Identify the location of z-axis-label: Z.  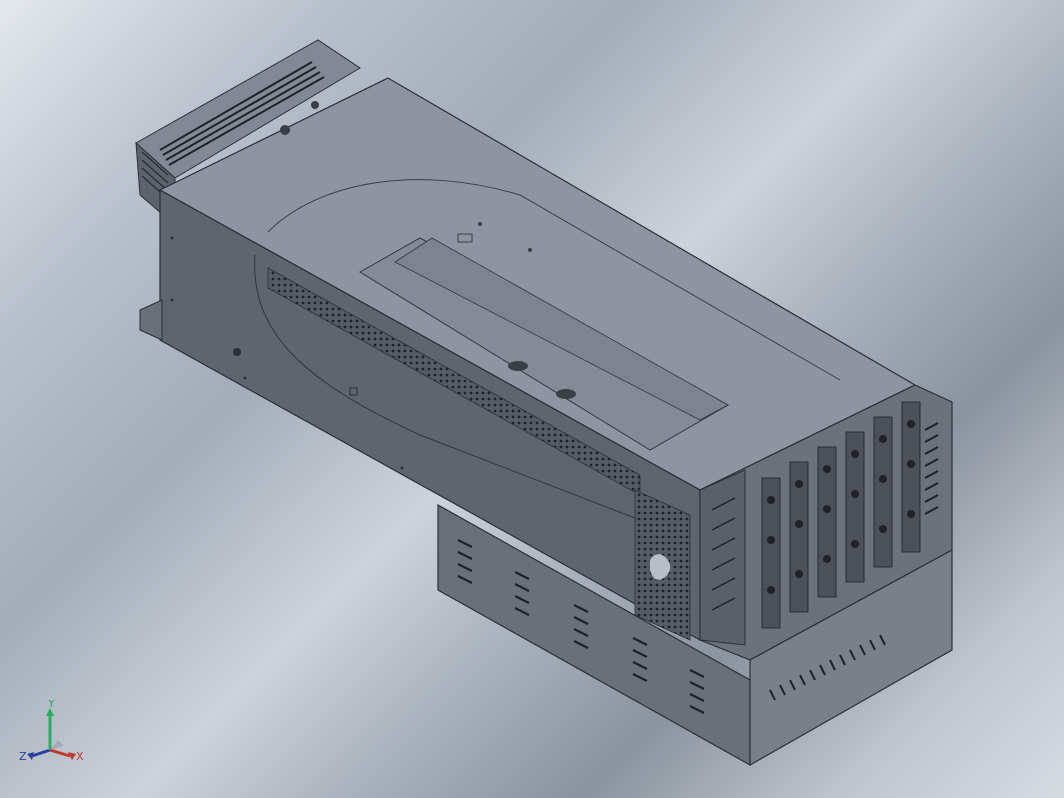
(23, 756).